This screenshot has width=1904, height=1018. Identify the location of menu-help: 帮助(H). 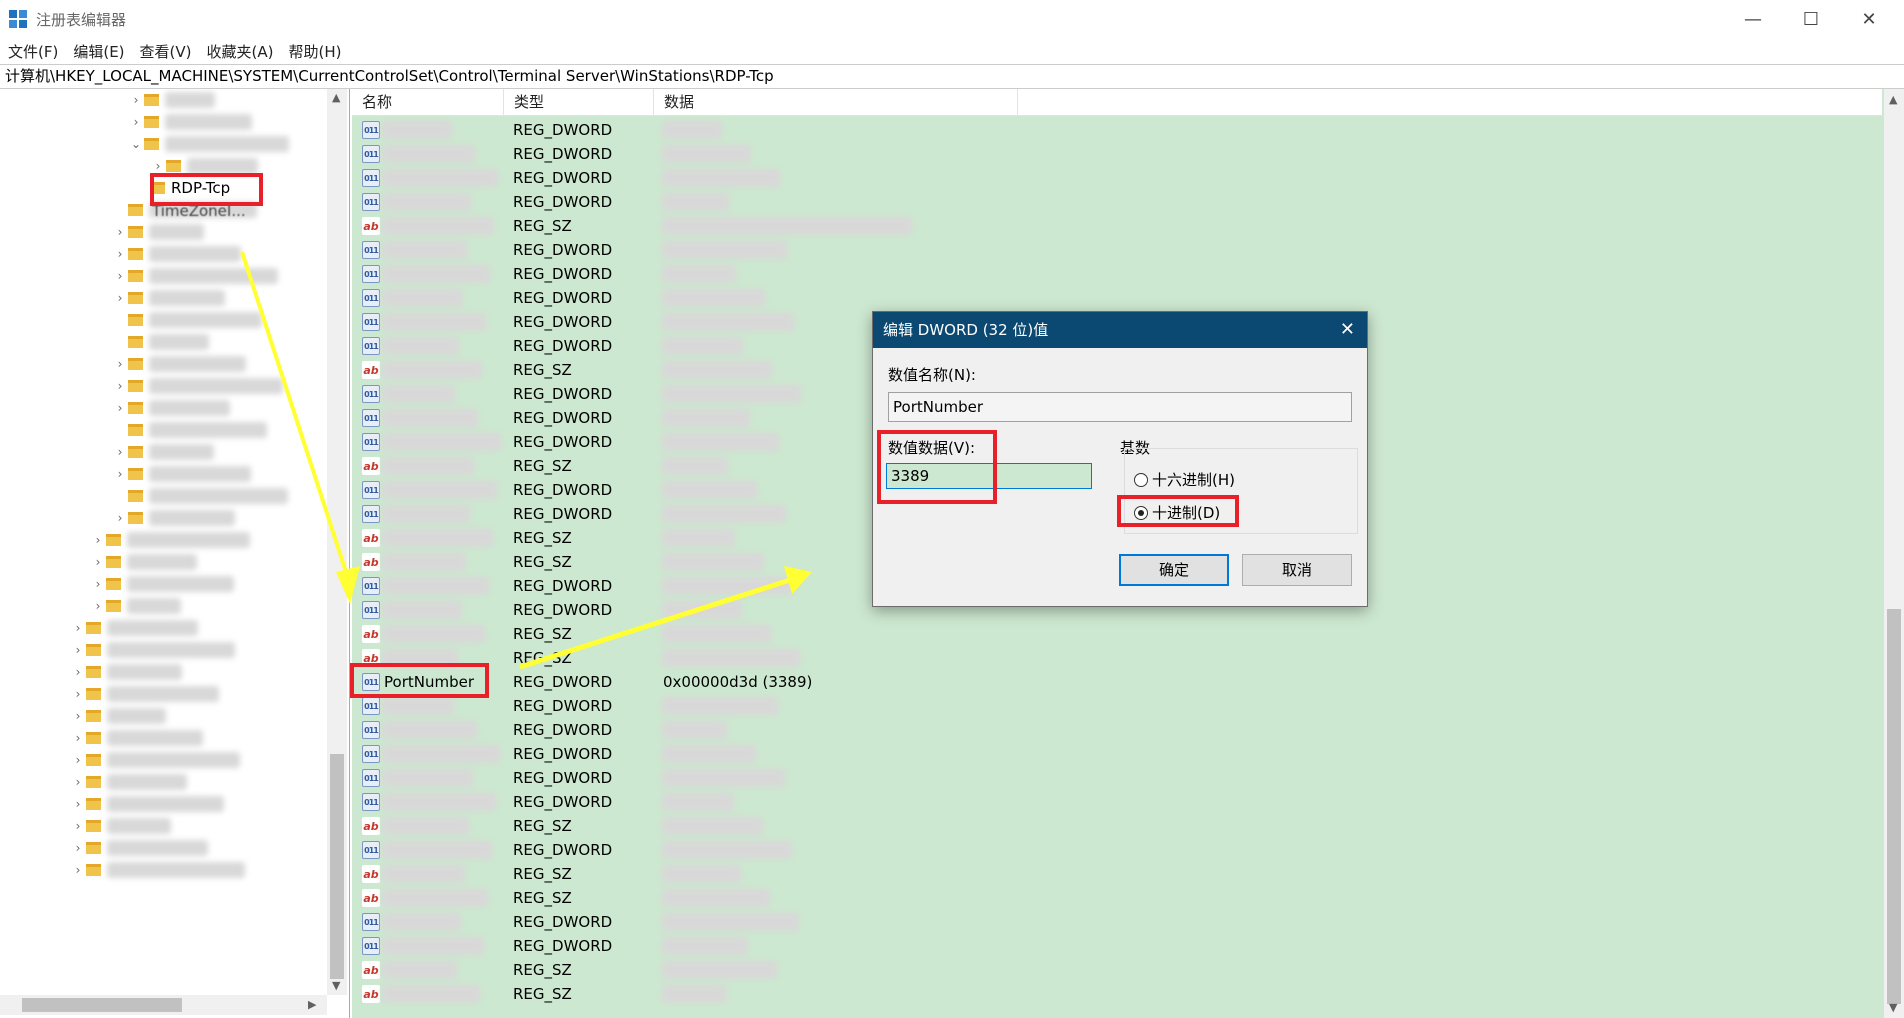
(314, 51).